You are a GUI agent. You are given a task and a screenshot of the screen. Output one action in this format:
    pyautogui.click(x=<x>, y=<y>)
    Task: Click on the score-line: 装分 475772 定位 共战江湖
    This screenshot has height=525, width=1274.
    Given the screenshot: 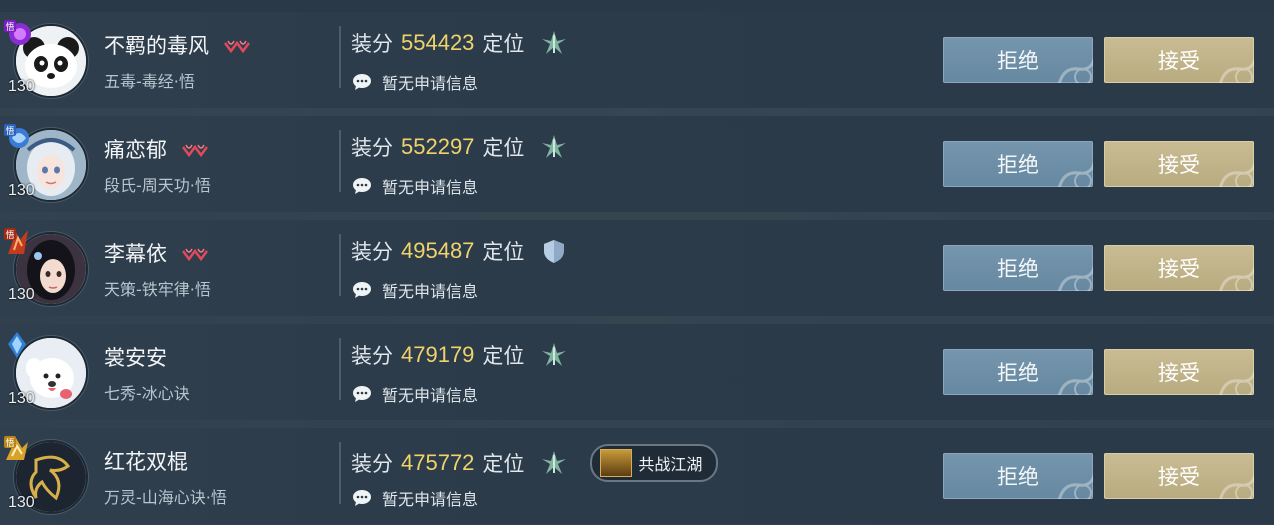 What is the action you would take?
    pyautogui.click(x=535, y=463)
    